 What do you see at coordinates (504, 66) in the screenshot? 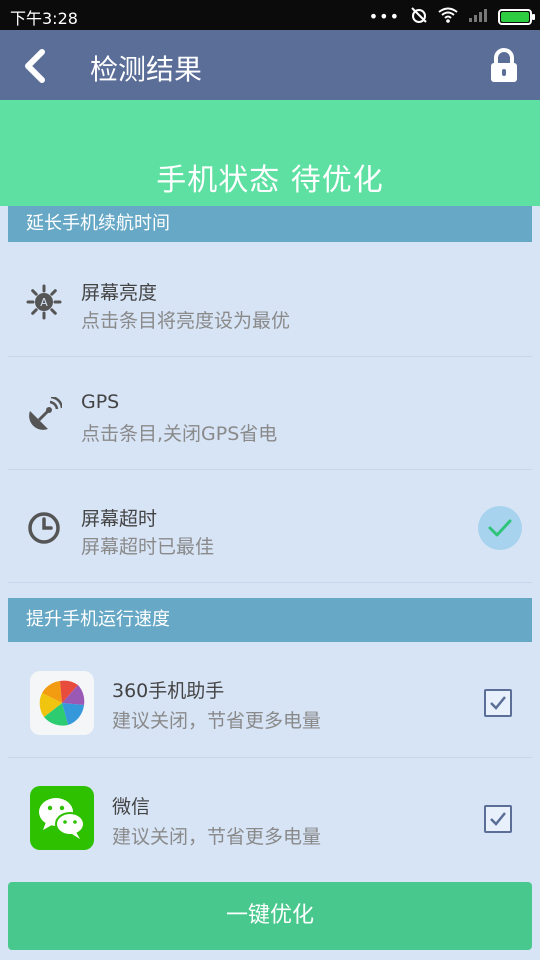
I see `lock-icon` at bounding box center [504, 66].